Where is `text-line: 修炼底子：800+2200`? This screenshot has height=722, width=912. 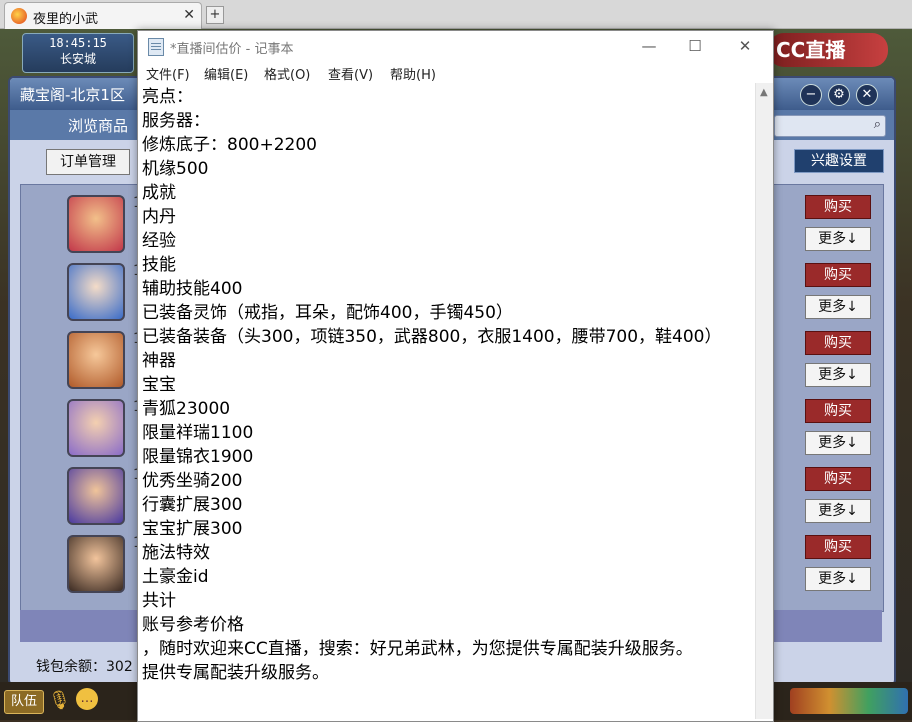 text-line: 修炼底子：800+2200 is located at coordinates (229, 145).